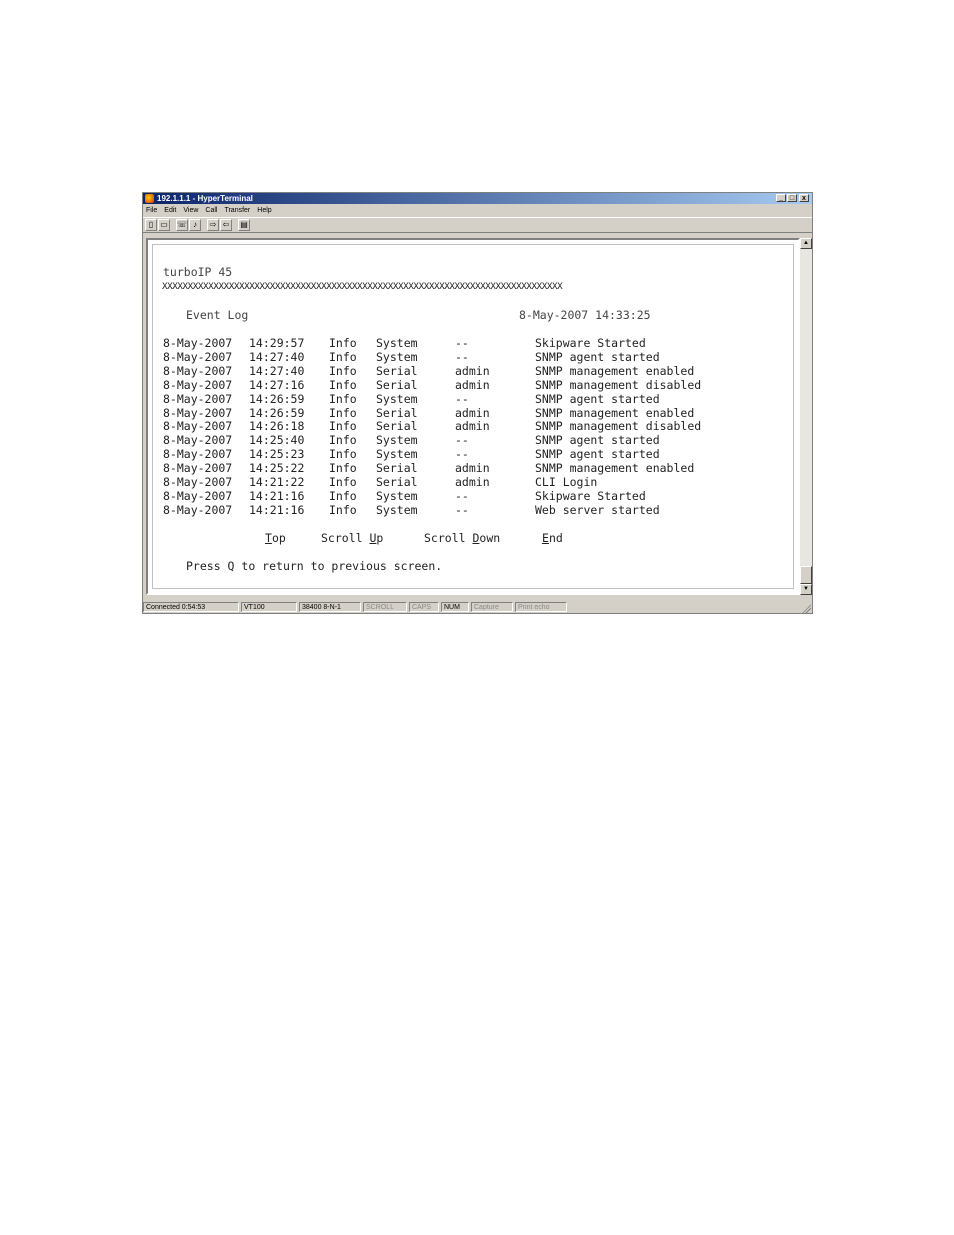  Describe the element at coordinates (198, 272) in the screenshot. I see `product-name: turboIP 45` at that location.